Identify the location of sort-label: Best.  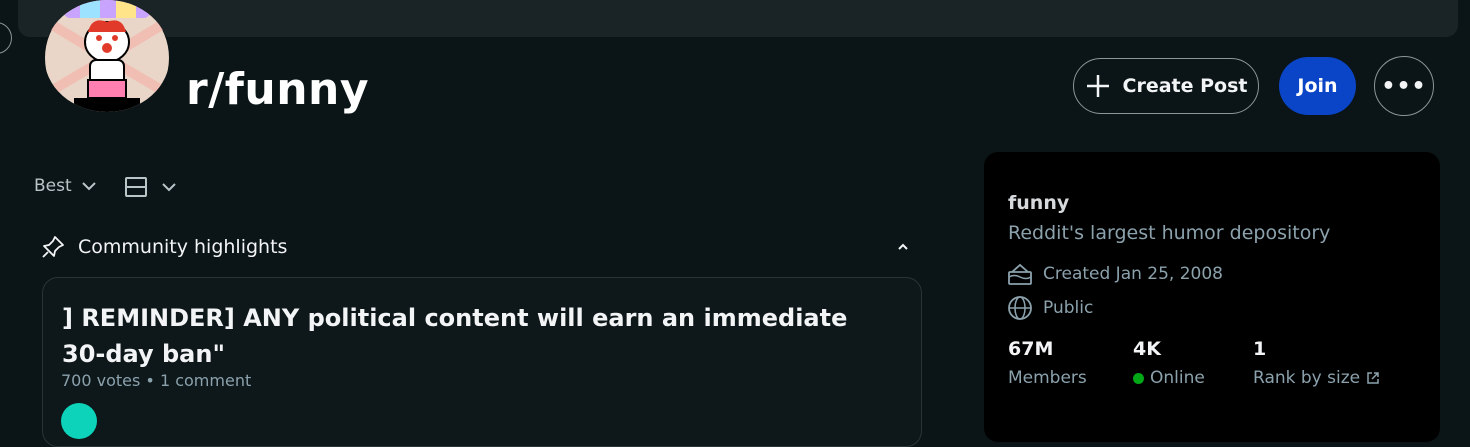
(53, 186).